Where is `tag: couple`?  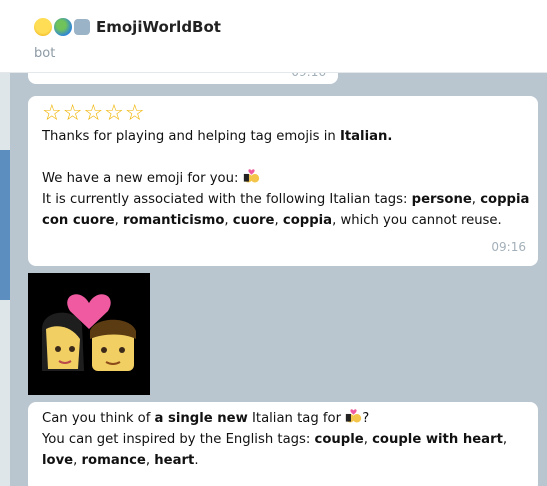 tag: couple is located at coordinates (339, 439).